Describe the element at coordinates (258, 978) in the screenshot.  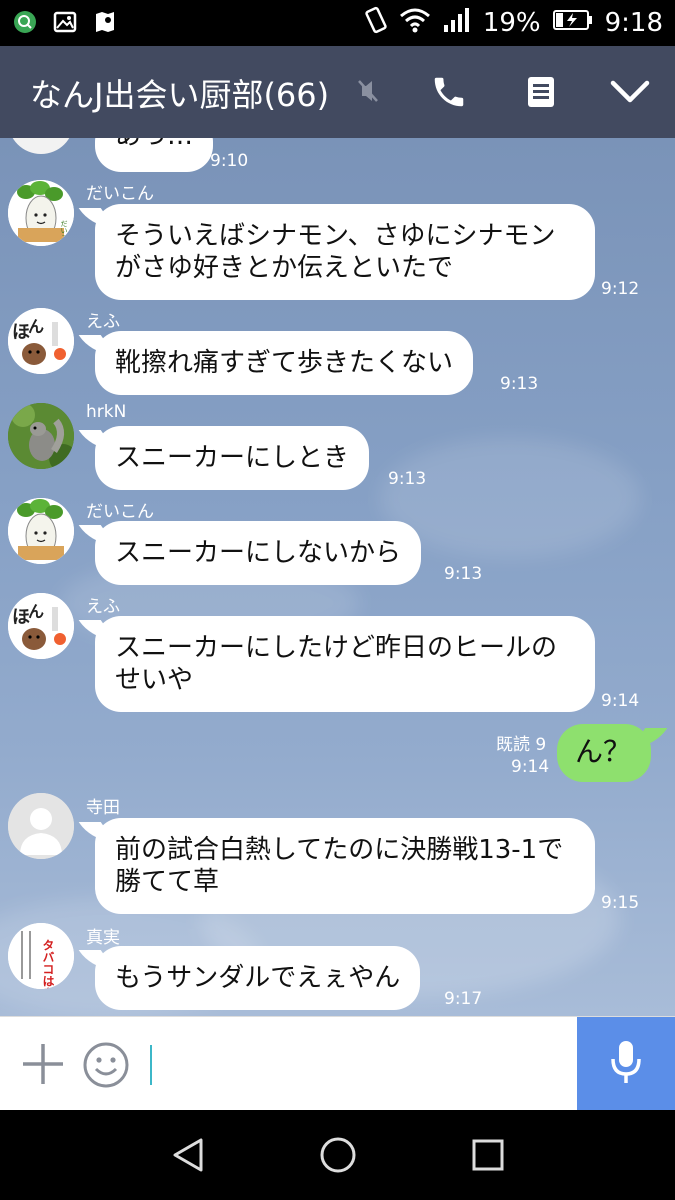
I see `message-bubble: もうサンダルでえぇやん` at that location.